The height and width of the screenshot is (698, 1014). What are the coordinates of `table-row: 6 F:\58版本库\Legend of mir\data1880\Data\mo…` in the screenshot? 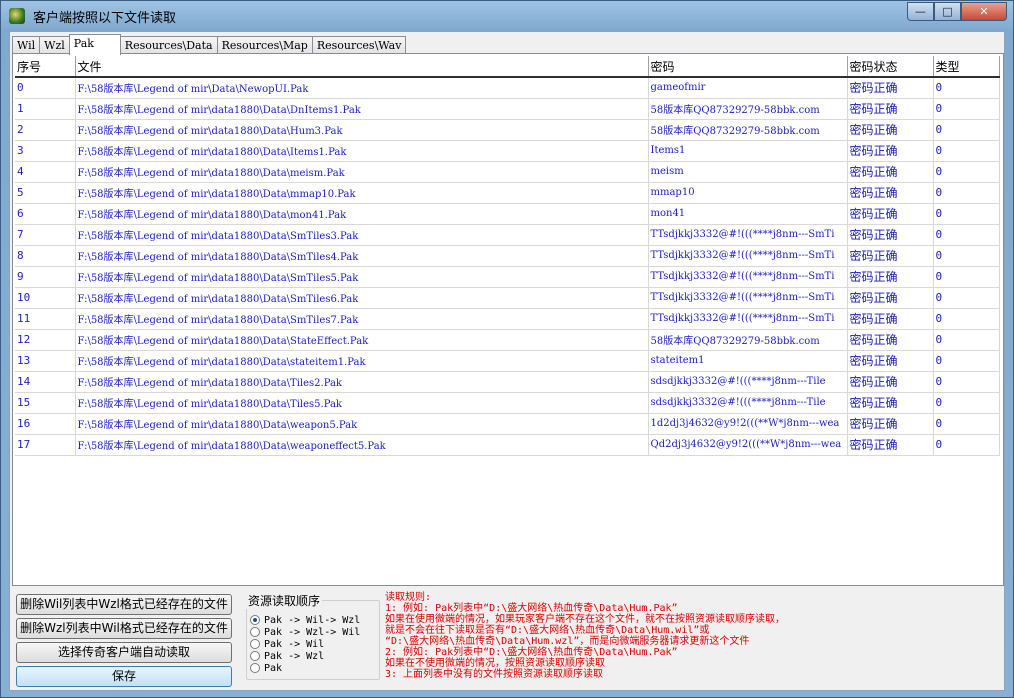 It's located at (507, 214).